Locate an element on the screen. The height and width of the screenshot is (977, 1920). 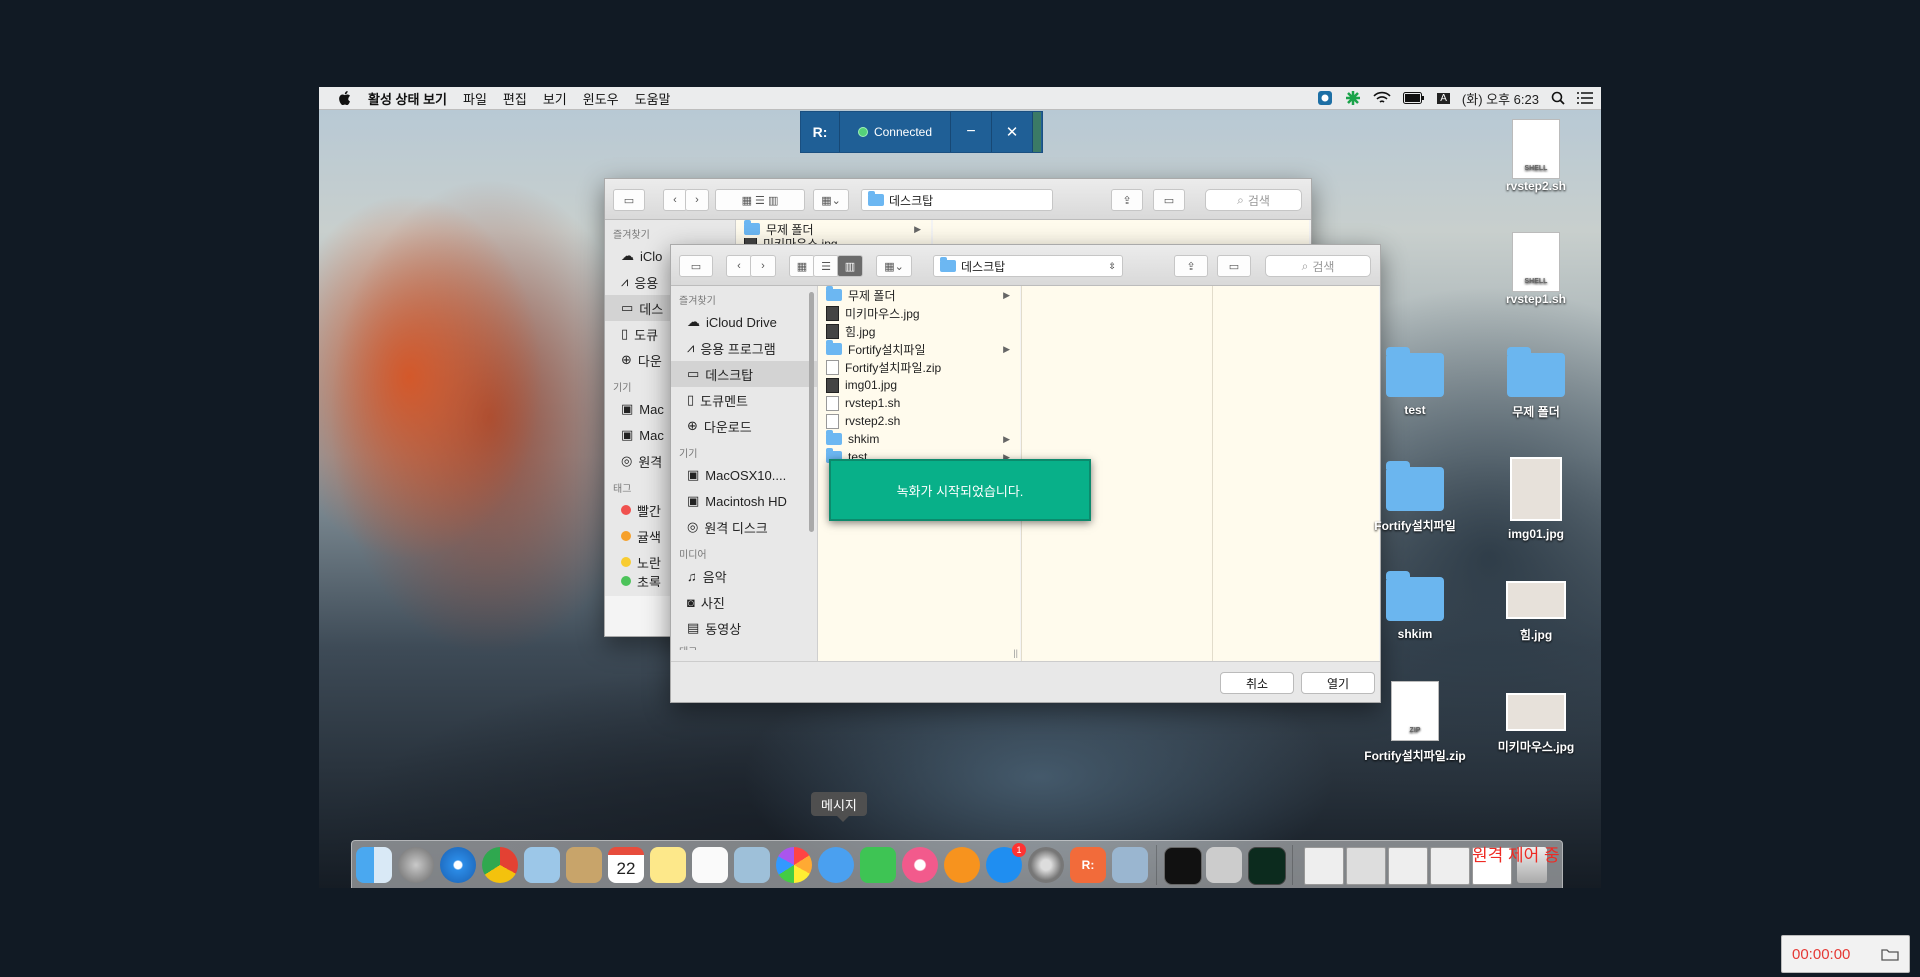
apple-icon is located at coordinates (345, 98).